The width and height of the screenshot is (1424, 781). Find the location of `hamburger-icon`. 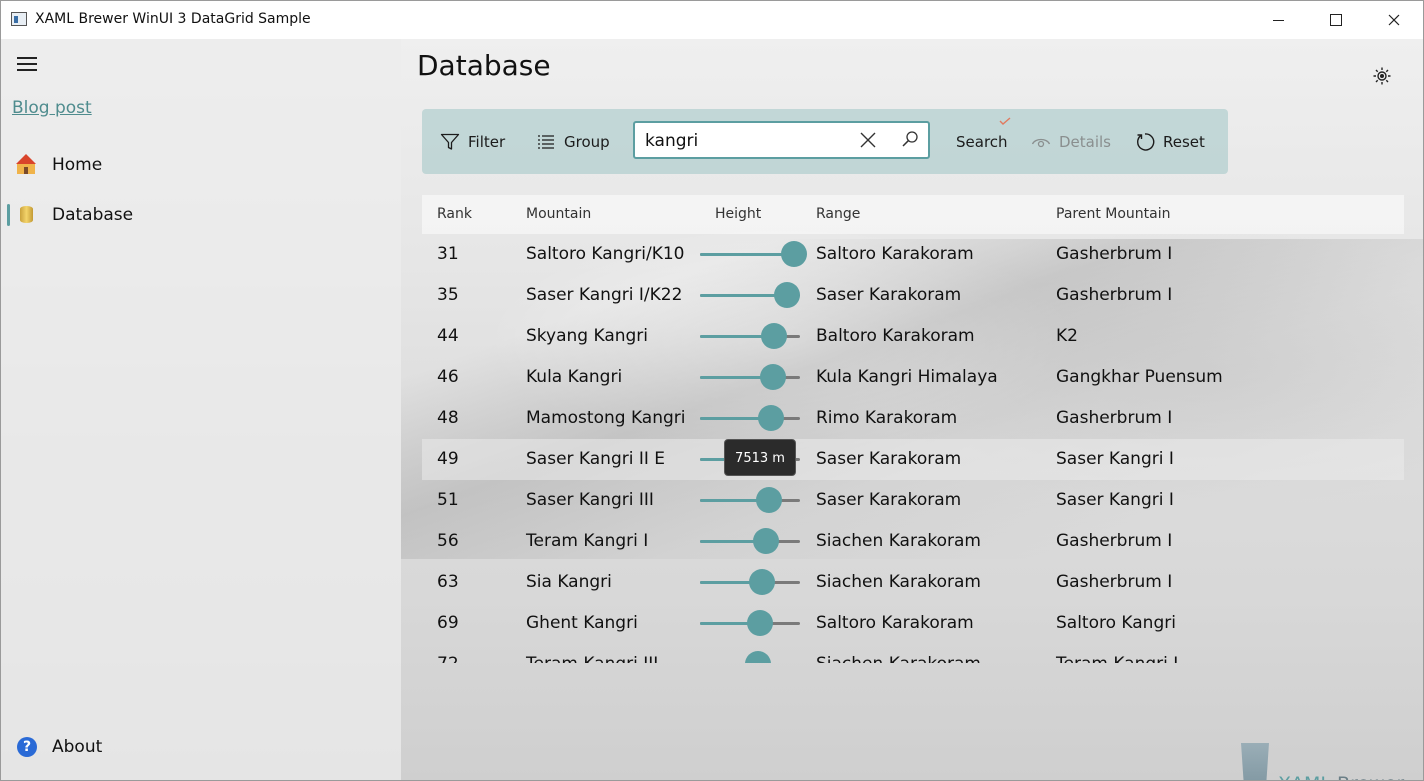

hamburger-icon is located at coordinates (27, 58).